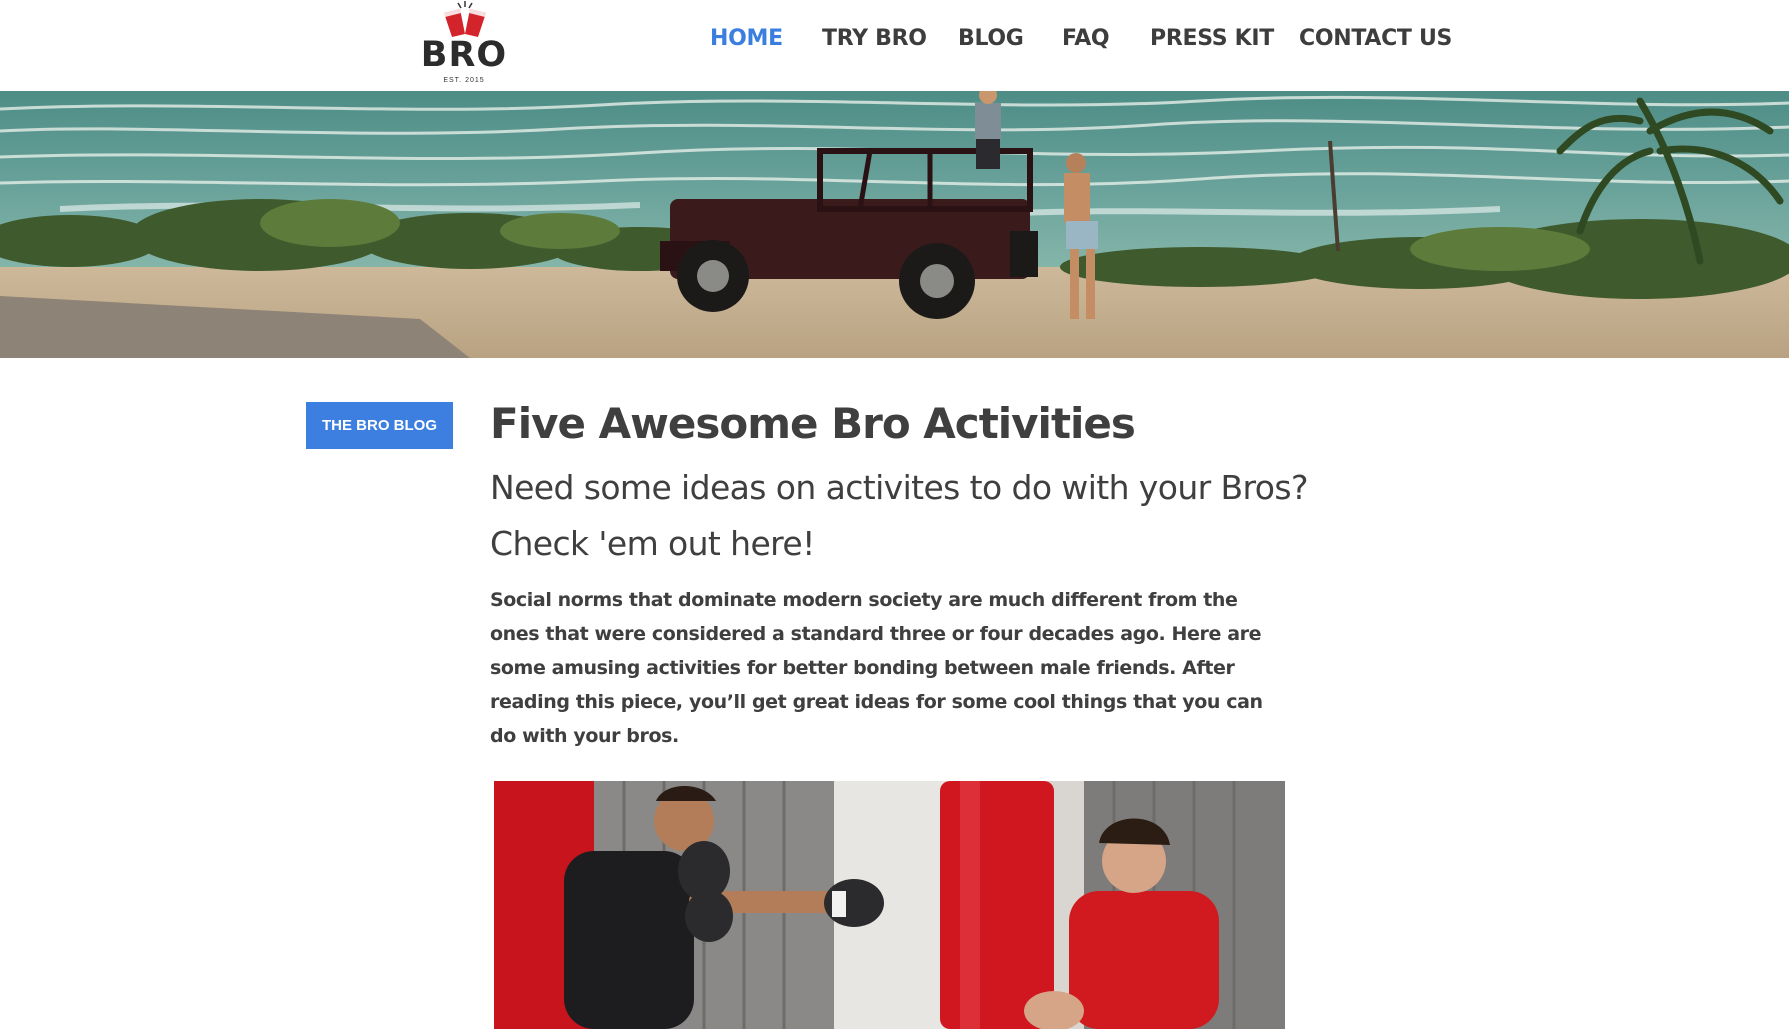 This screenshot has height=1029, width=1789. I want to click on the-bro-blog-button: THE BRO BLOG, so click(379, 425).